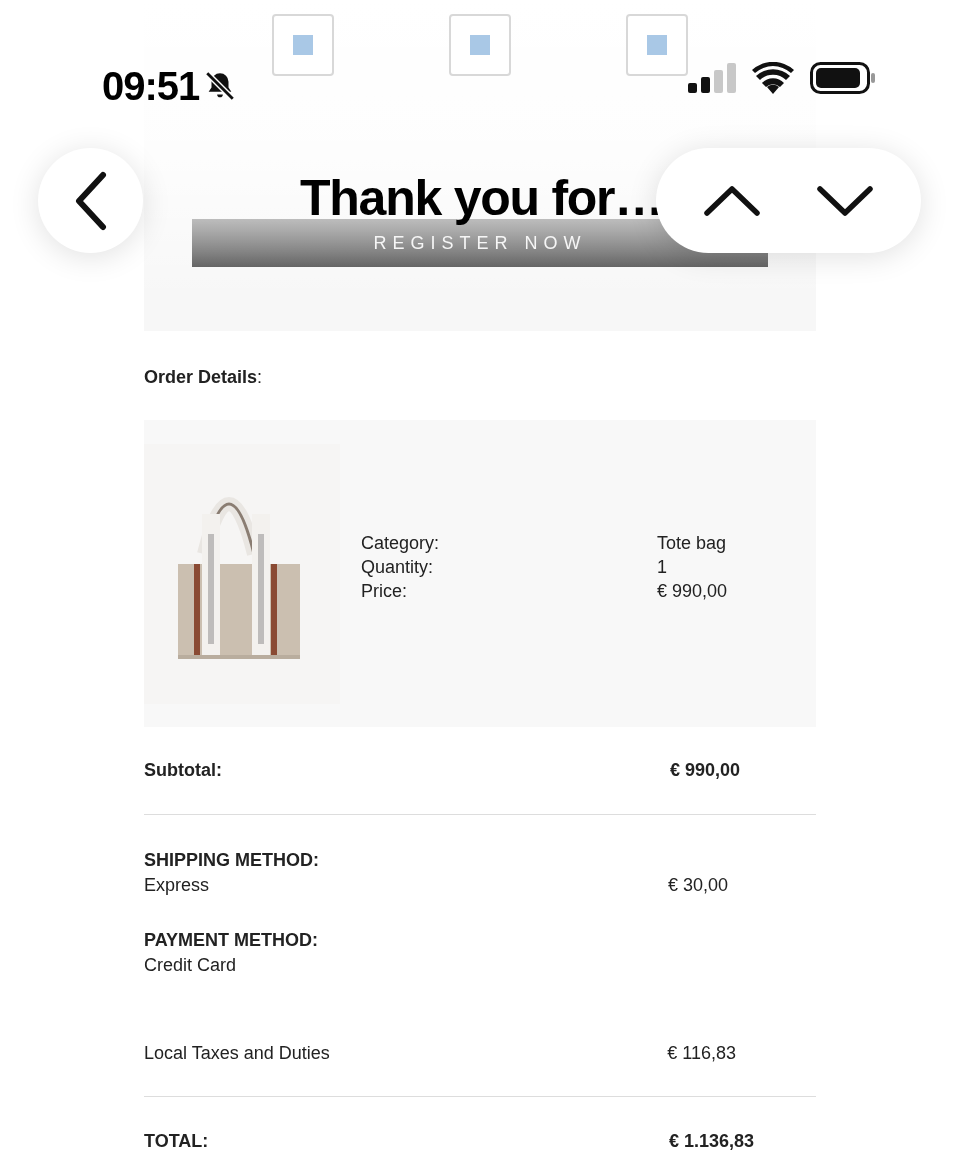  What do you see at coordinates (151, 86) in the screenshot?
I see `clock-time: 09:51` at bounding box center [151, 86].